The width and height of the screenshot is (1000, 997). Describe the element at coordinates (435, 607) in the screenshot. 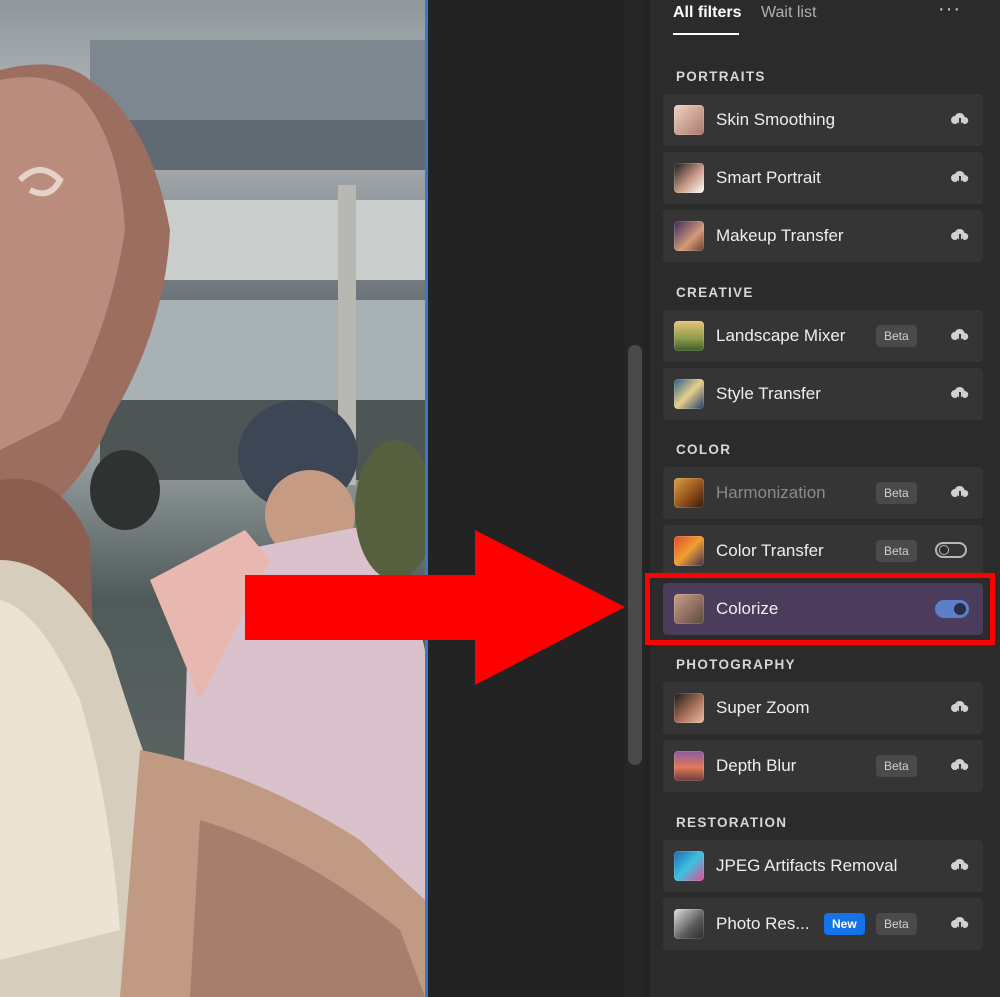

I see `annotation-arrow-icon` at that location.